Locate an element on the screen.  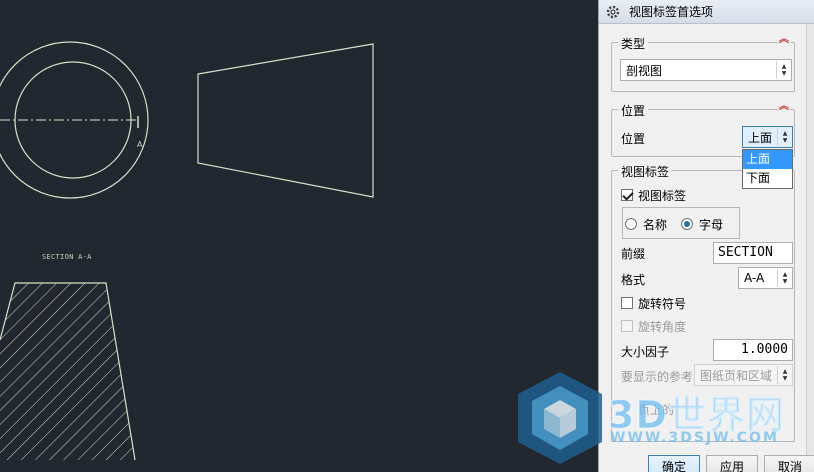
view-label-checkbox-label: 视图标签 is located at coordinates (662, 196).